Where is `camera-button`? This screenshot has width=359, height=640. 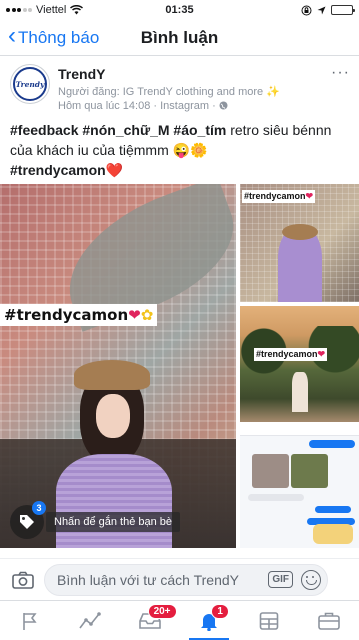
camera-button is located at coordinates (23, 580).